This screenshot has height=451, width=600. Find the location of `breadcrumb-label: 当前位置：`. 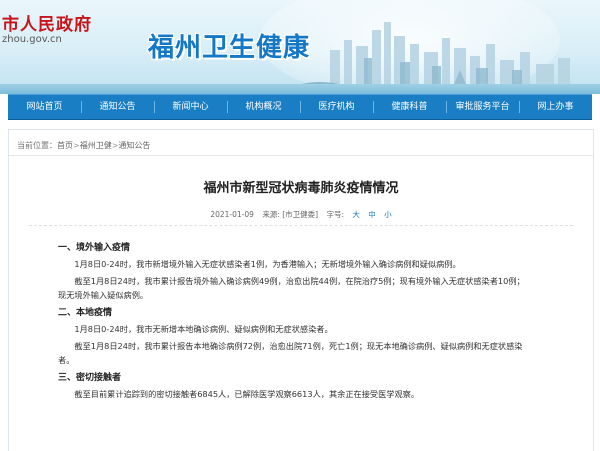

breadcrumb-label: 当前位置： is located at coordinates (37, 145).